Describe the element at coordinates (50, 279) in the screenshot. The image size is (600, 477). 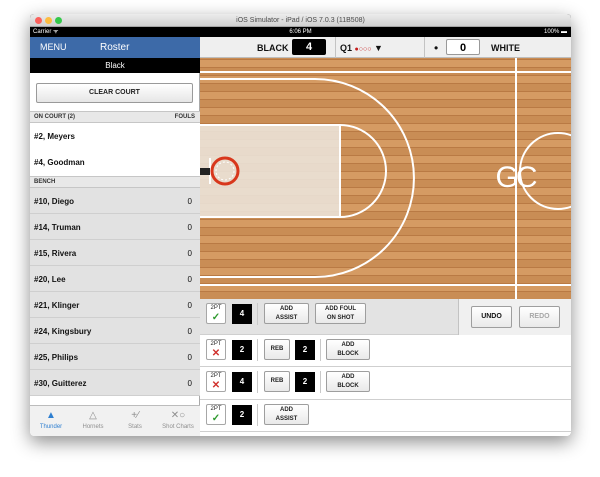
I see `player-name: #20, Lee` at that location.